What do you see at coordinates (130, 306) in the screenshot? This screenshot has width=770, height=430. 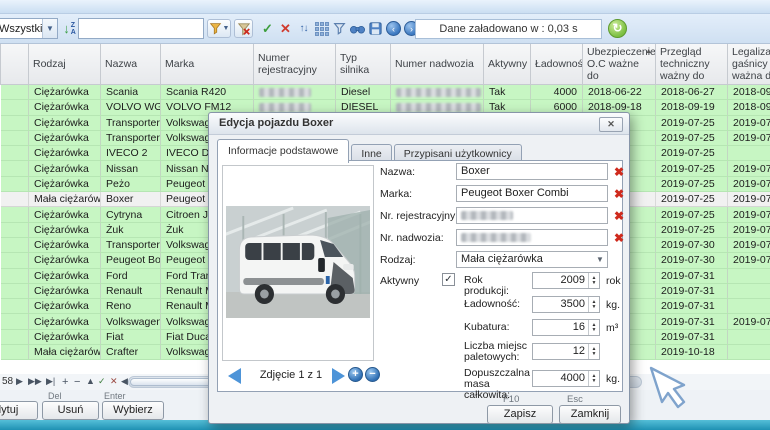 I see `cell-nazwa: Reno` at bounding box center [130, 306].